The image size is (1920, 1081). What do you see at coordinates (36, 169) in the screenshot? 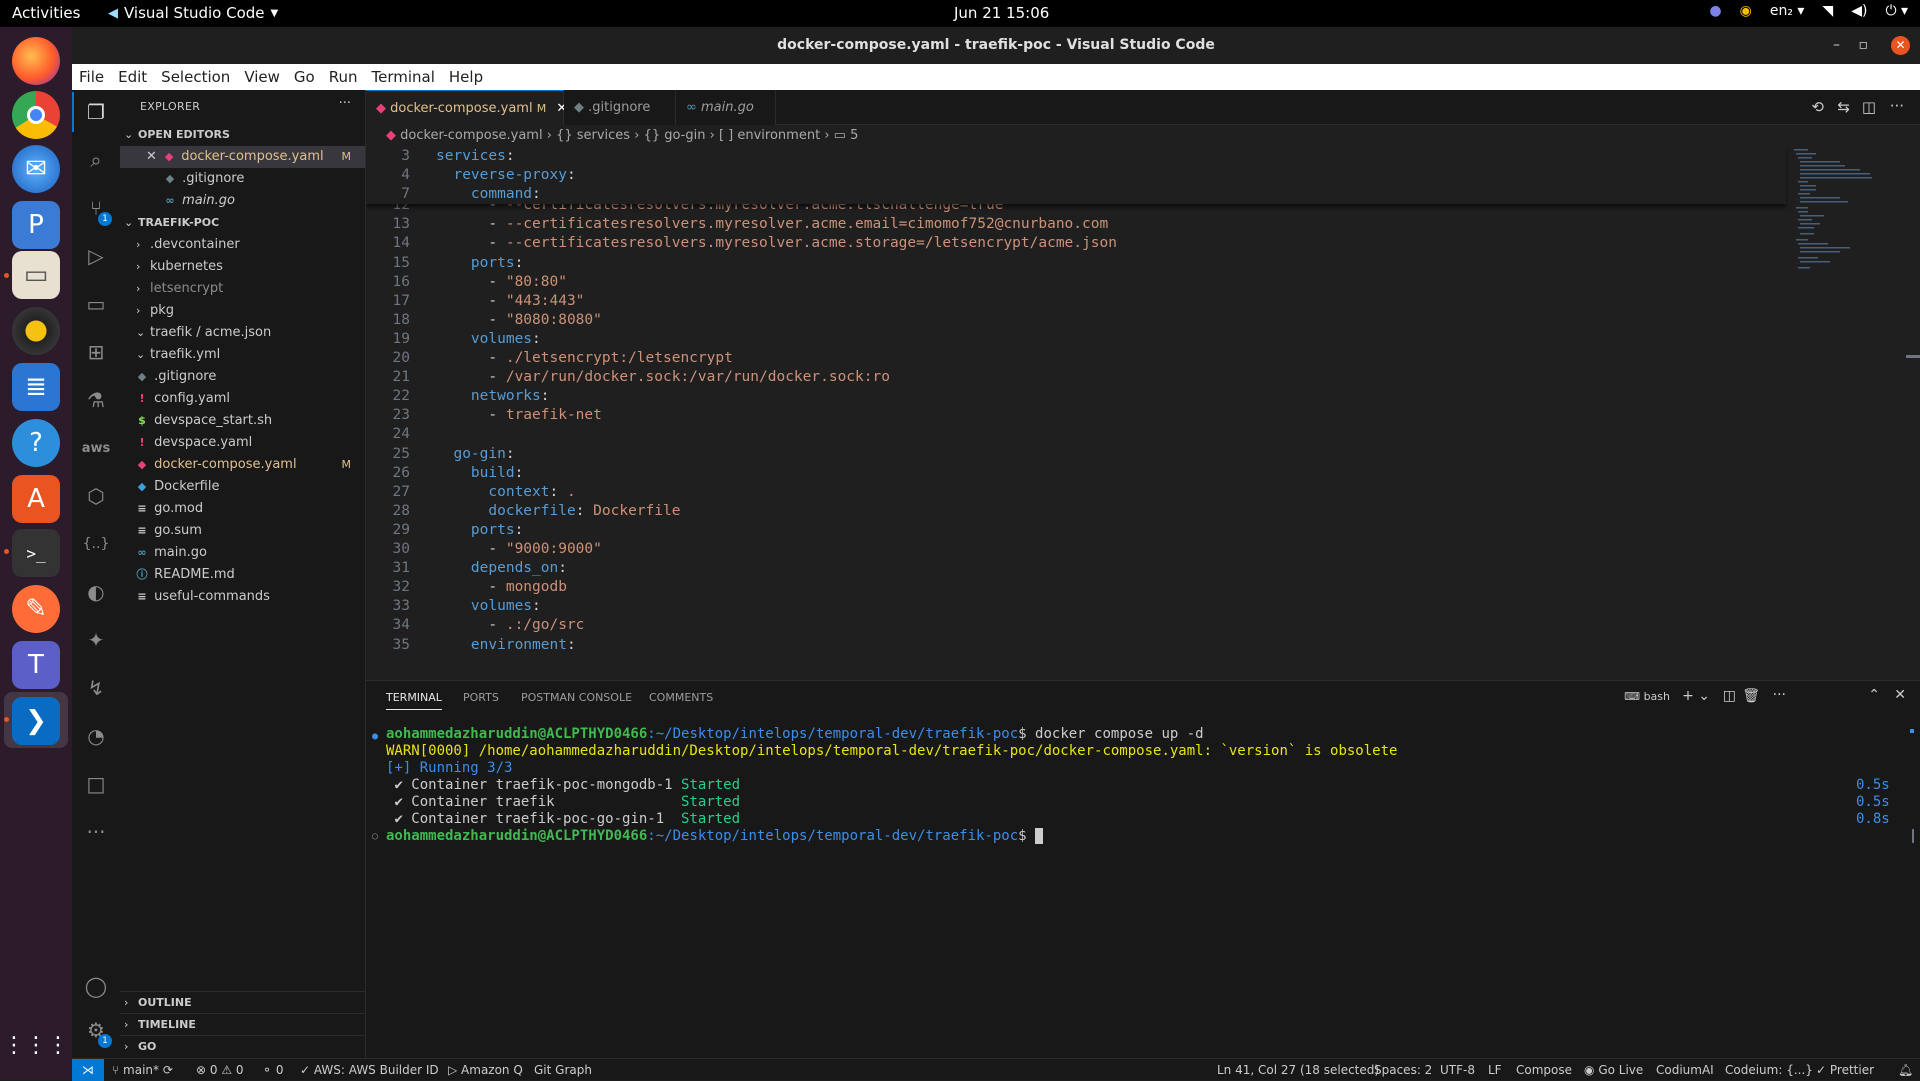
I see `thunderbird-icon: ✉` at bounding box center [36, 169].